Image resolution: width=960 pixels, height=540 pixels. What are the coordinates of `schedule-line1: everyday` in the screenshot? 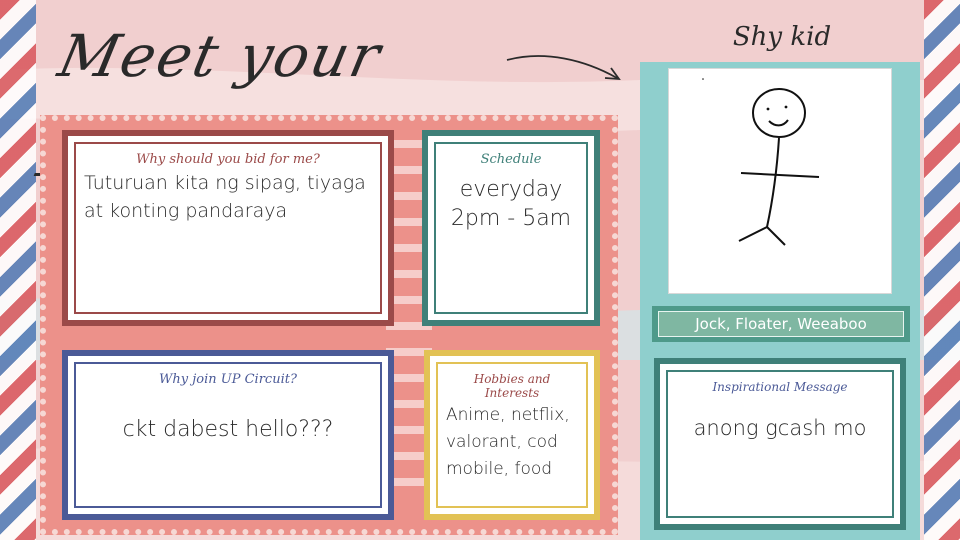 It's located at (511, 189).